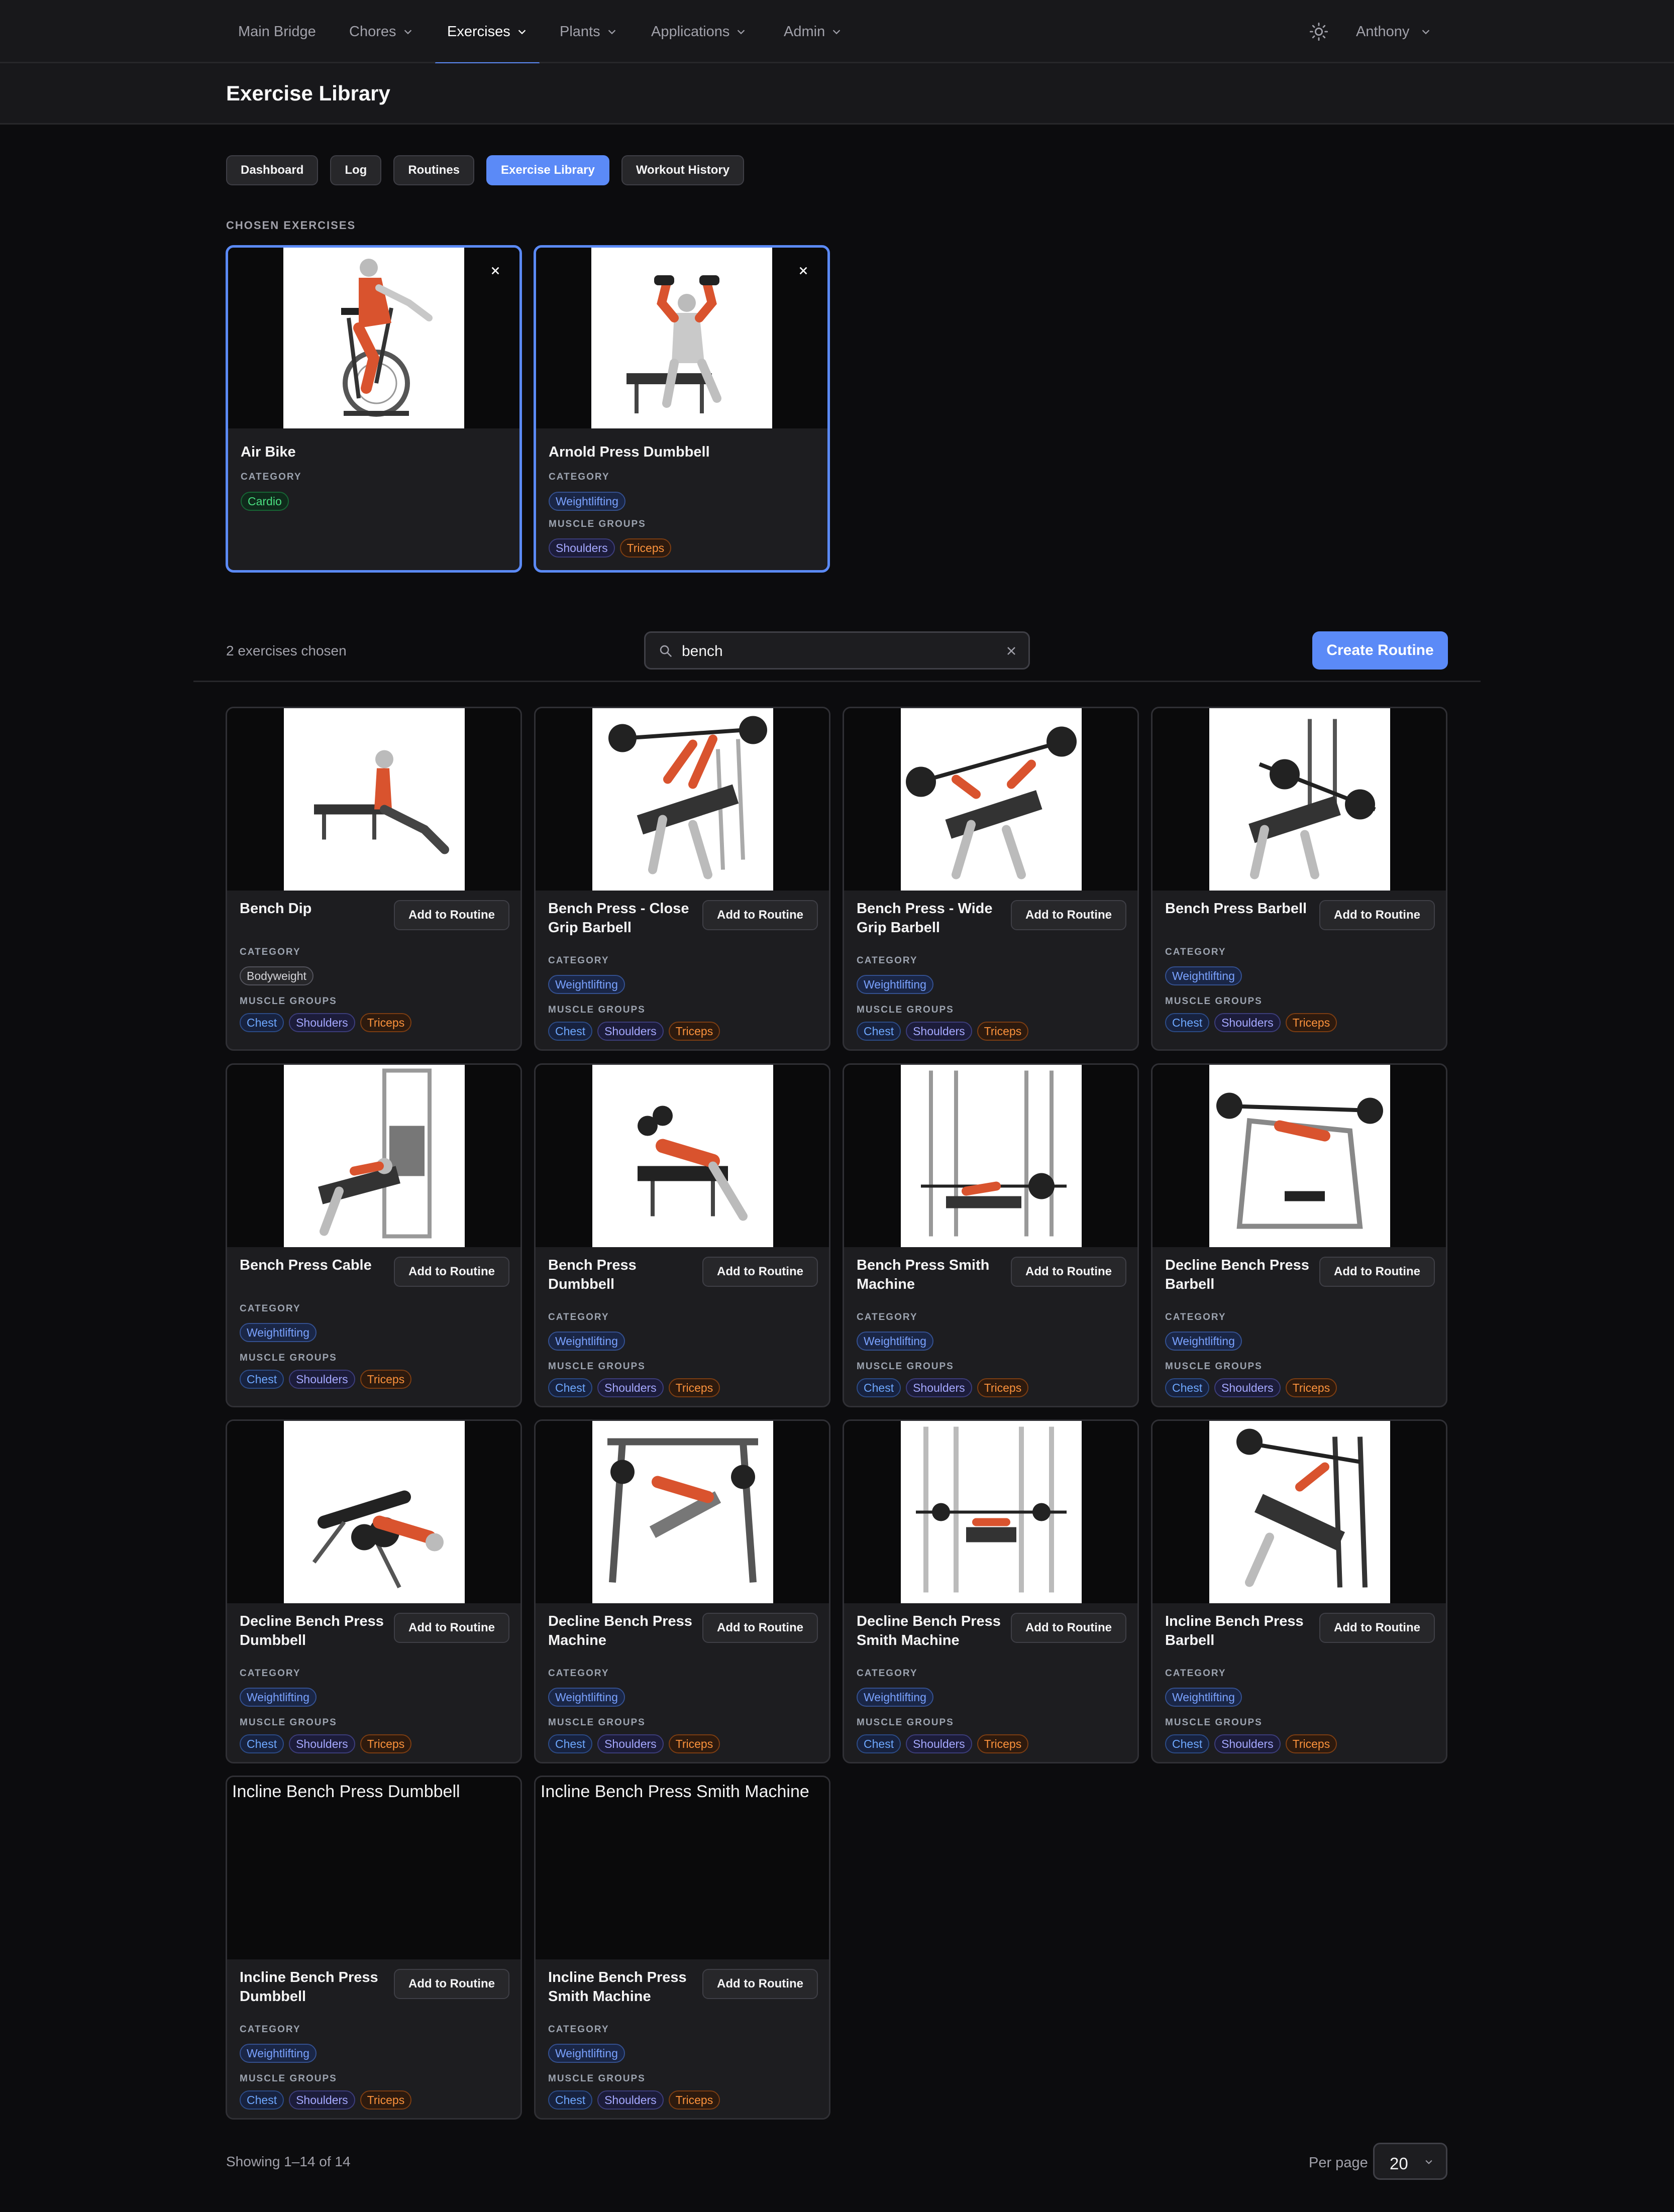 This screenshot has width=1674, height=2212. I want to click on category-tag: Cardio, so click(265, 501).